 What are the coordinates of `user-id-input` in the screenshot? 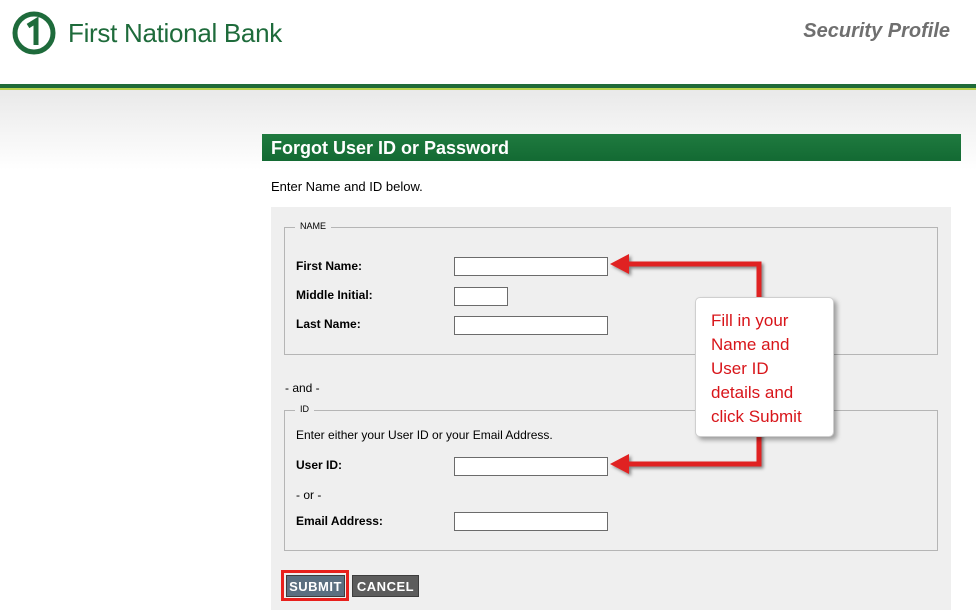 It's located at (531, 466).